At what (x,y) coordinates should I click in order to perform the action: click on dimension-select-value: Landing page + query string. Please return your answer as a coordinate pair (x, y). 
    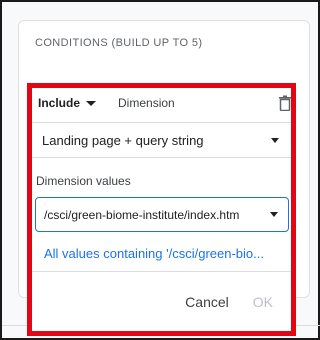
    Looking at the image, I should click on (123, 140).